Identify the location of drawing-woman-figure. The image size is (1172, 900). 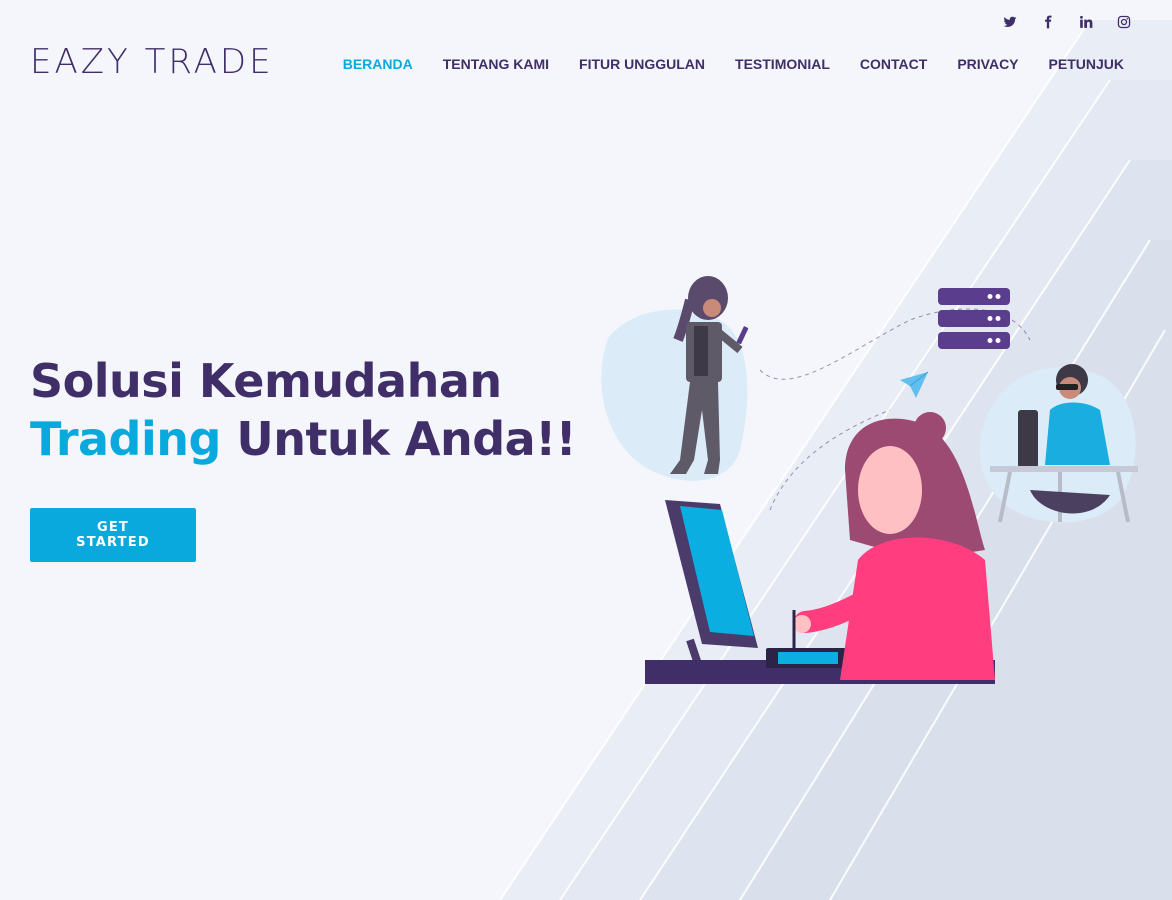
(893, 546).